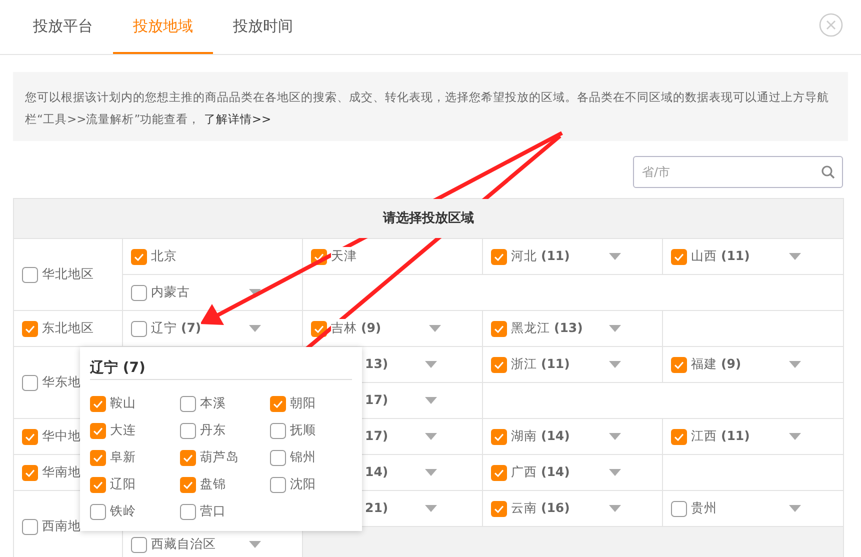 Image resolution: width=861 pixels, height=557 pixels. Describe the element at coordinates (429, 218) in the screenshot. I see `table-header: 请选择投放区域` at that location.